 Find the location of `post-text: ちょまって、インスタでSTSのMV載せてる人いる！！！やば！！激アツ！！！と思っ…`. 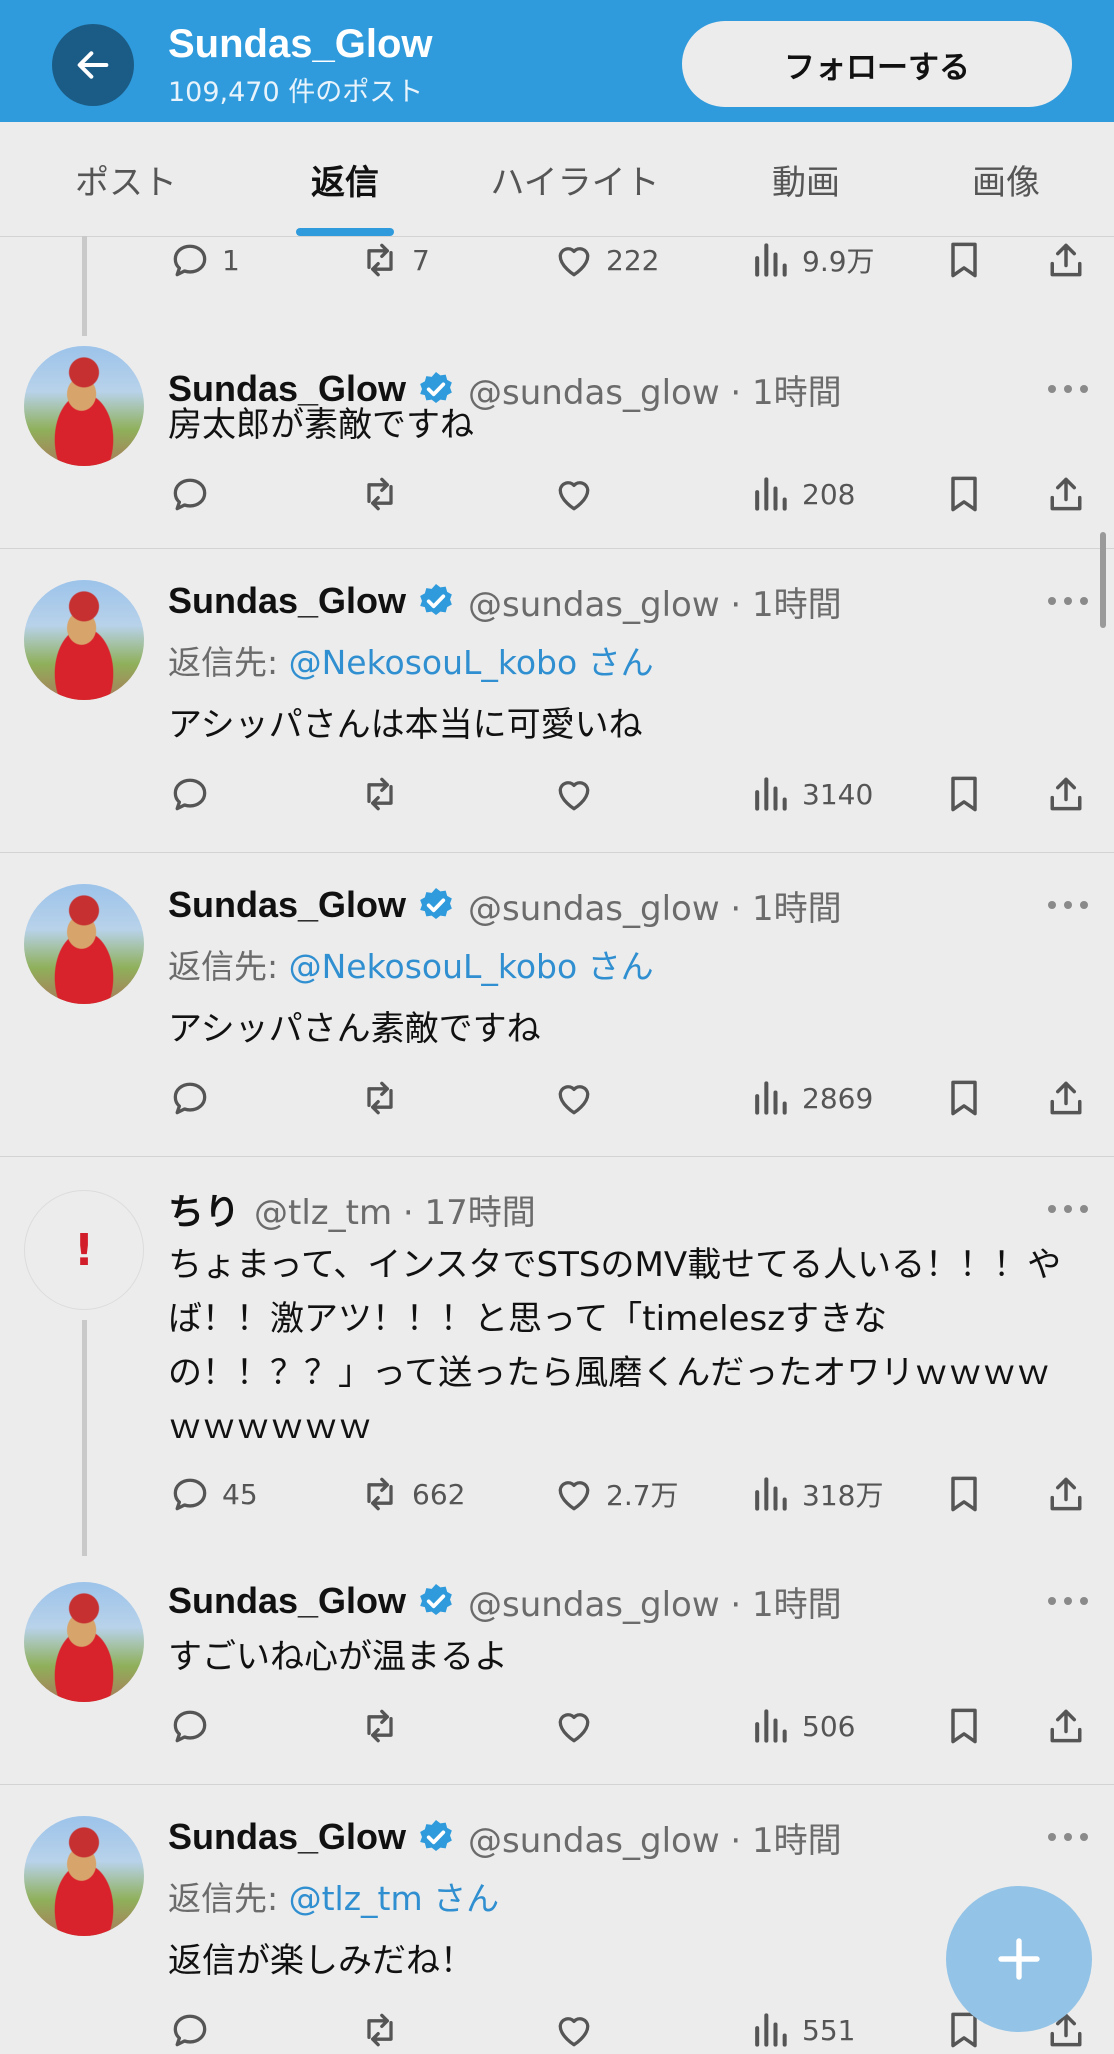

post-text: ちょまって、インスタでSTSのMV載せてる人いる！！！やば！！激アツ！！！と思っ… is located at coordinates (615, 1346).